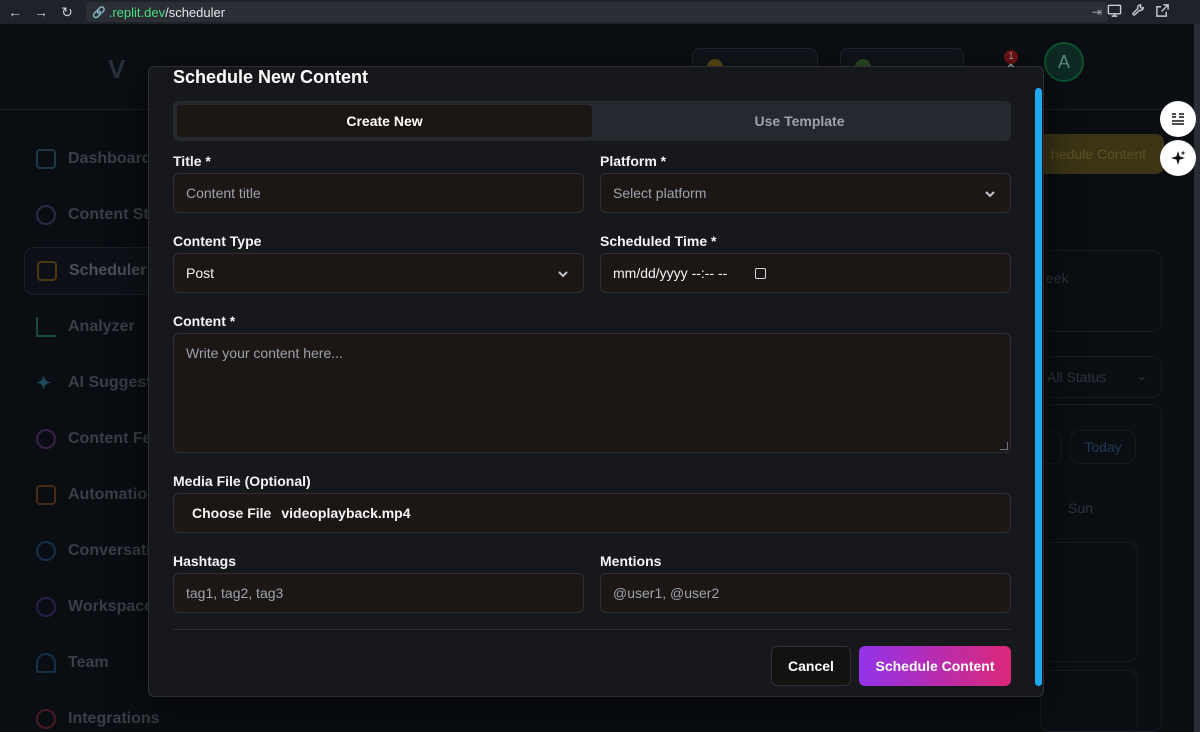 The height and width of the screenshot is (732, 1200). I want to click on comment-list-button, so click(1178, 119).